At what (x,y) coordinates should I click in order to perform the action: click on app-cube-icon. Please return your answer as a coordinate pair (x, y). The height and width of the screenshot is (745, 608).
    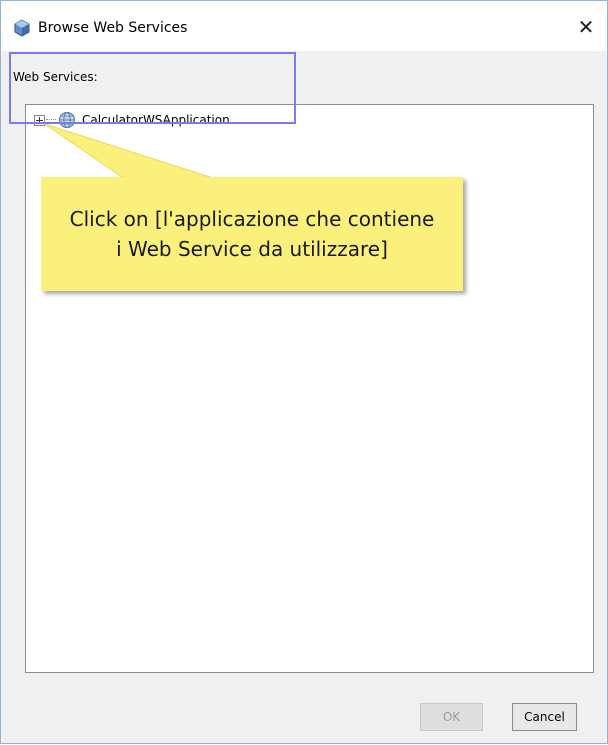
    Looking at the image, I should click on (22, 28).